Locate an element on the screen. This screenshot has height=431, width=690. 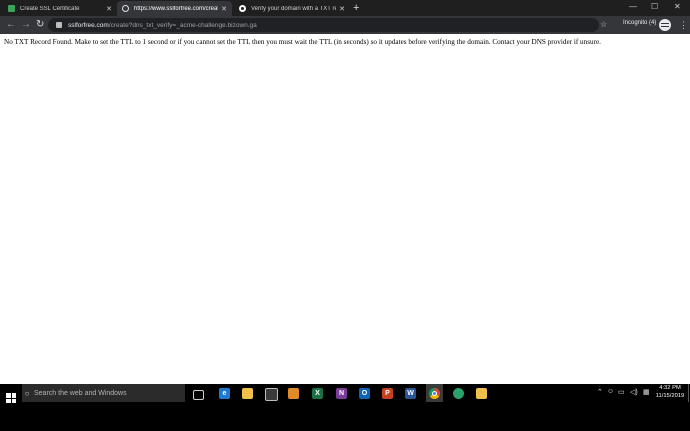
file-explorer-icon is located at coordinates (247, 393).